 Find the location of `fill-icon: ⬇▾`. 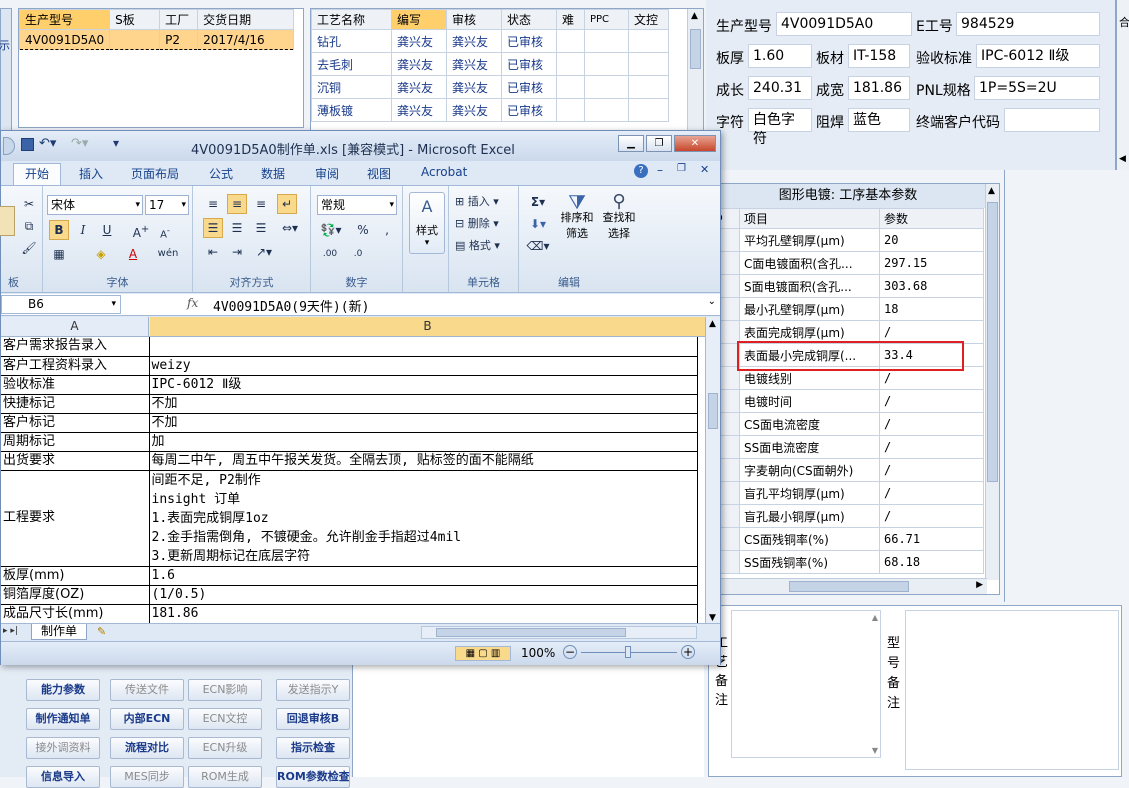

fill-icon: ⬇▾ is located at coordinates (538, 224).